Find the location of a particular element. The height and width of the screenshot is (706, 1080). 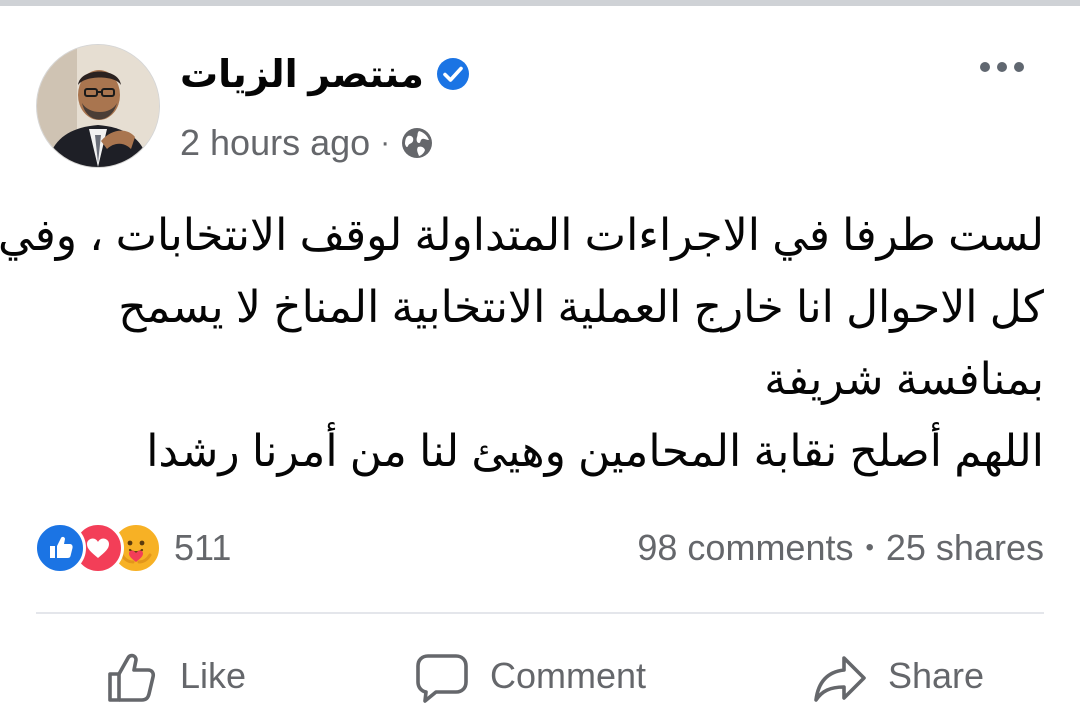

shares-count: 25 shares is located at coordinates (965, 548).